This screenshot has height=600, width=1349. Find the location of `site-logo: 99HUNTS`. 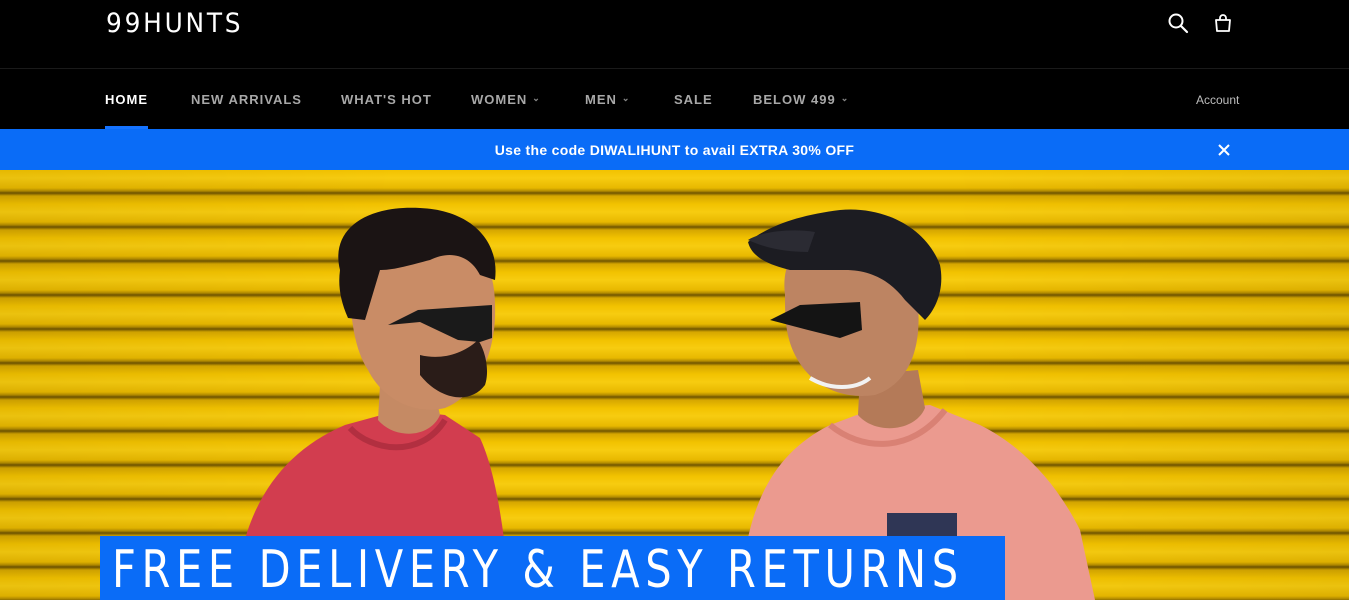

site-logo: 99HUNTS is located at coordinates (174, 23).